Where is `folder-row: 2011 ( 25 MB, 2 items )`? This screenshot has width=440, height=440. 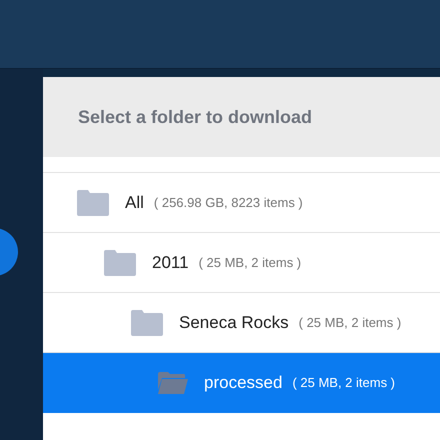
folder-row: 2011 ( 25 MB, 2 items ) is located at coordinates (241, 263).